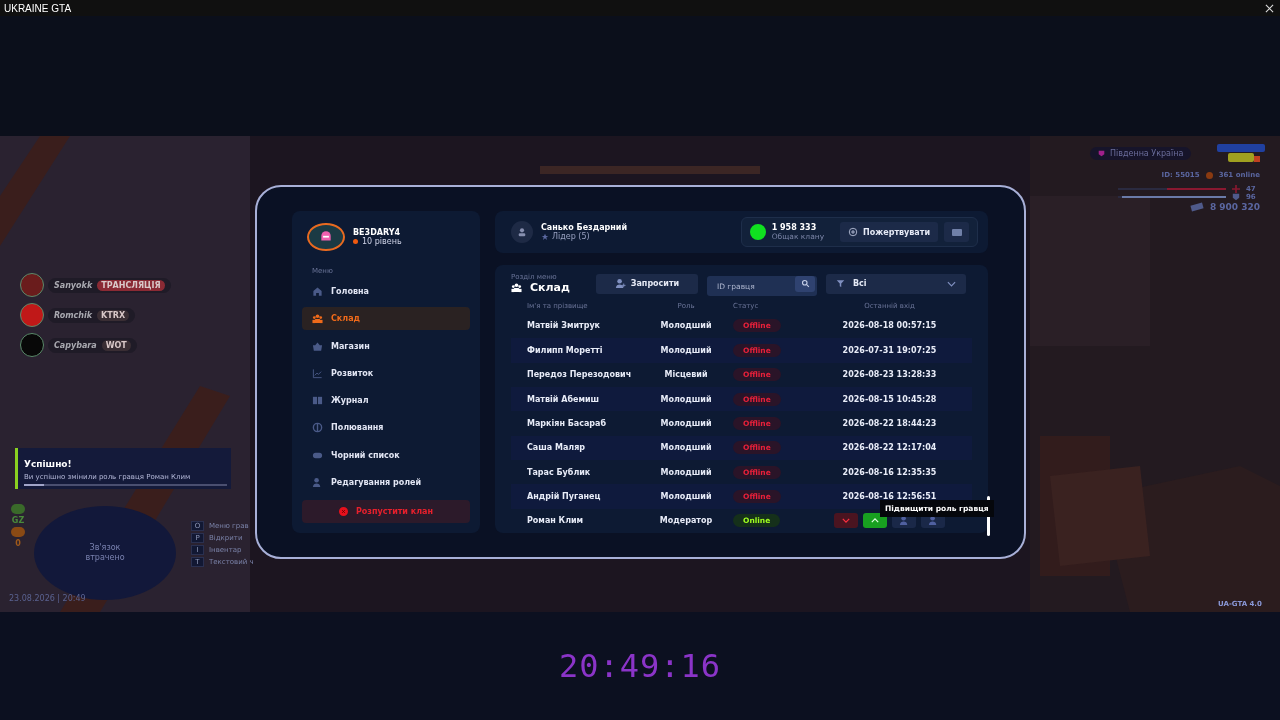  I want to click on table-cell-text: Передоз Перезодович, so click(580, 375).